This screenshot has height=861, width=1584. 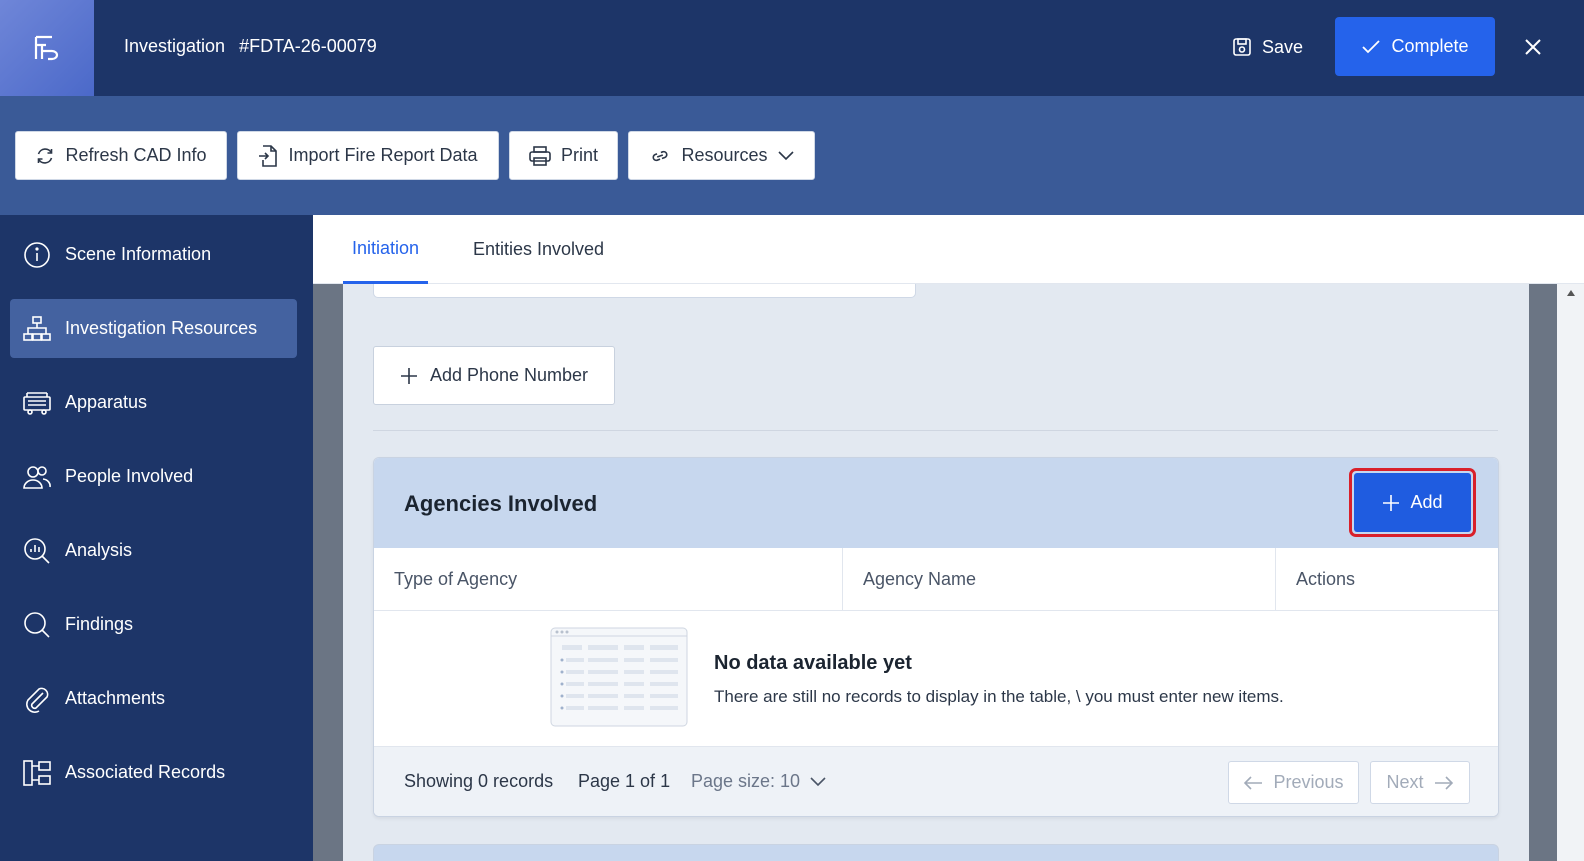 I want to click on chart-search-icon, so click(x=37, y=550).